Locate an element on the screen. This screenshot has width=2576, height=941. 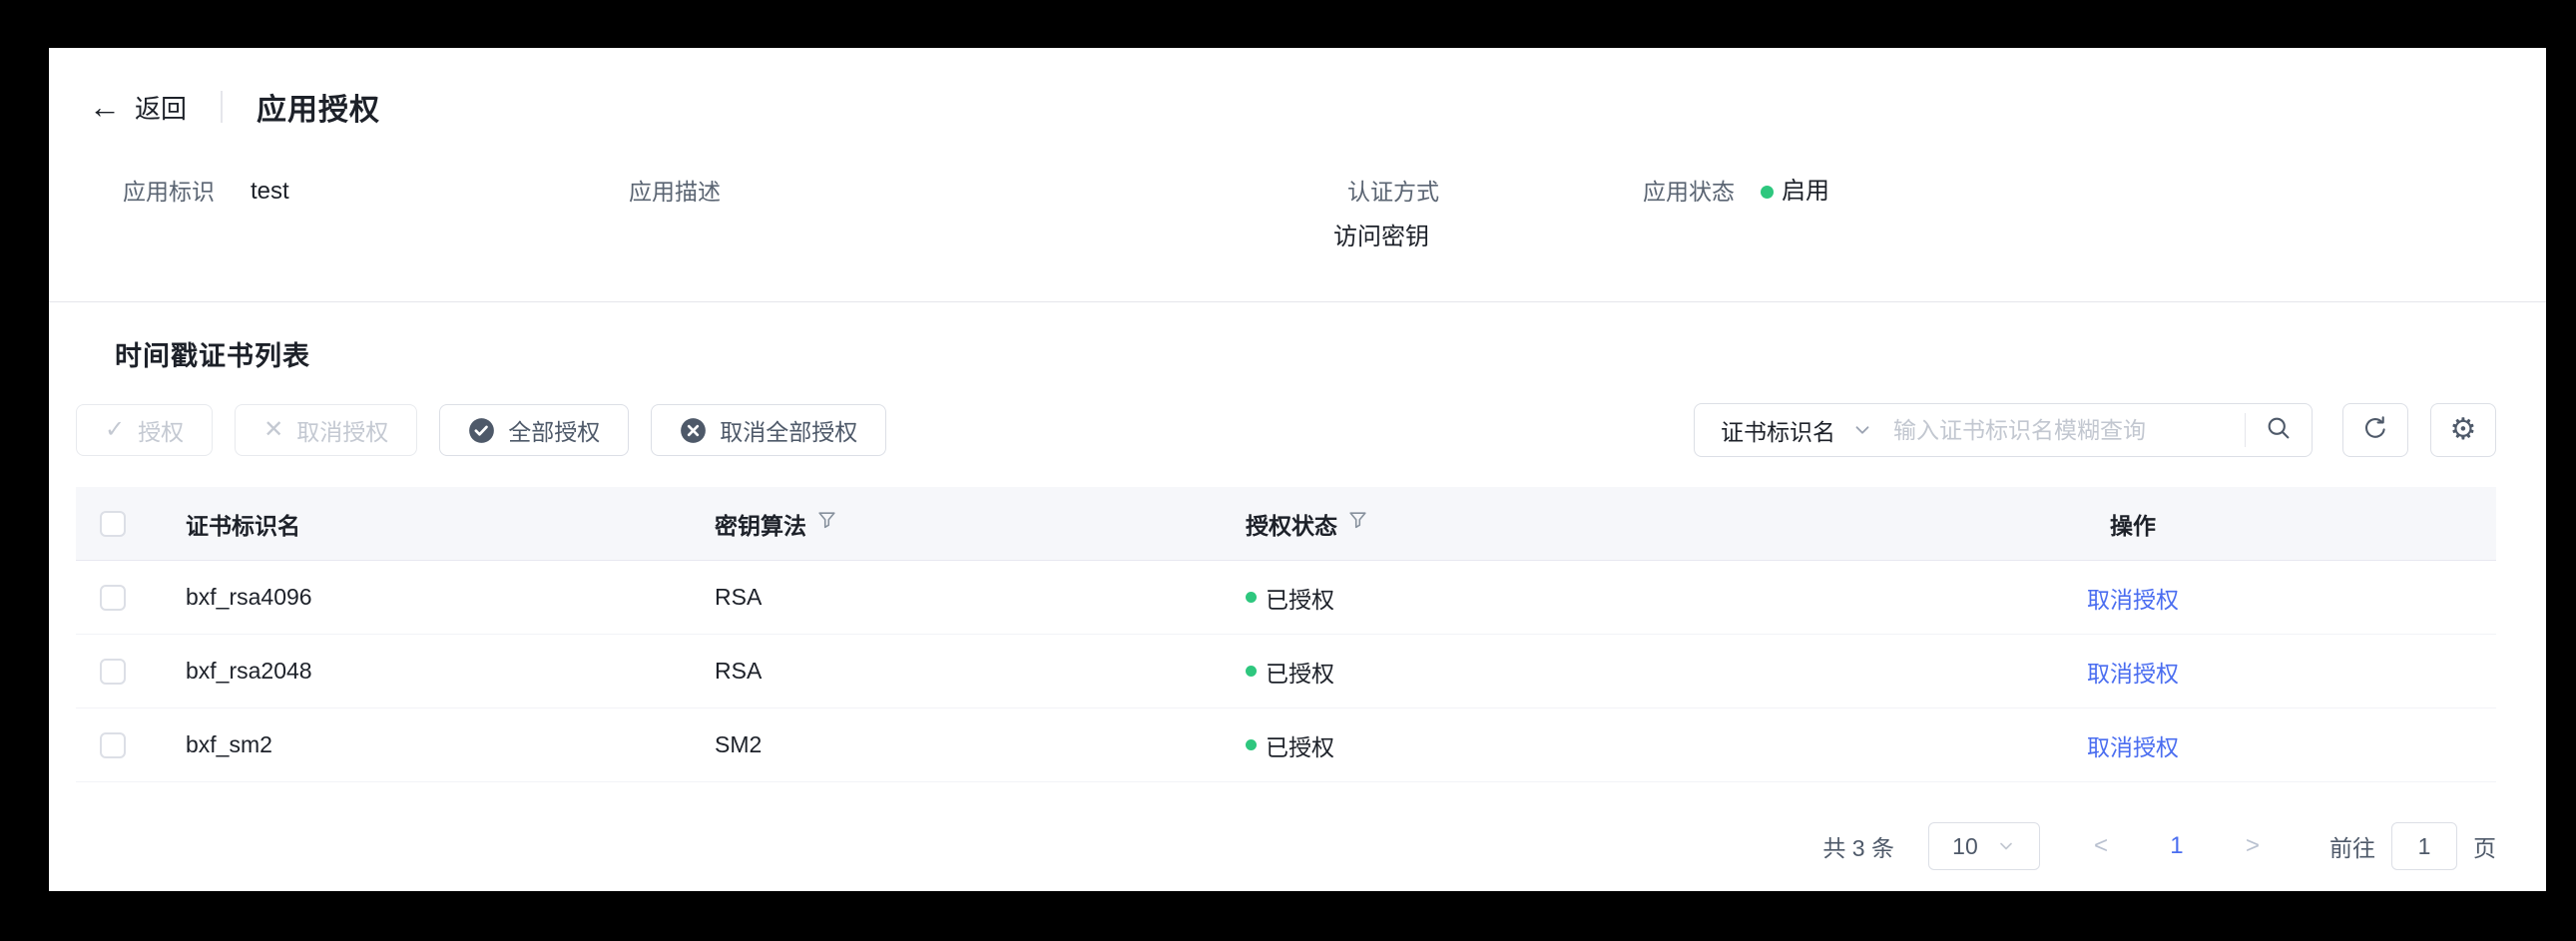
action-button-group: ✓ 授权 ✕ 取消授权 全部授权 取消全部授权 is located at coordinates (482, 430).